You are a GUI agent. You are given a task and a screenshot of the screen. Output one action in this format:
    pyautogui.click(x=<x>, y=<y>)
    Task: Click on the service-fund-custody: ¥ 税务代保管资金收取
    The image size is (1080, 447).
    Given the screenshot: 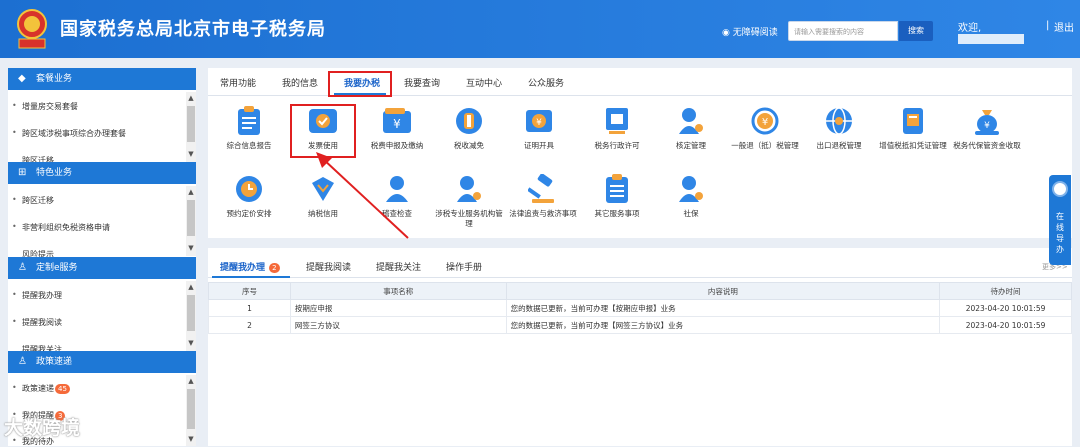 What is the action you would take?
    pyautogui.click(x=987, y=127)
    